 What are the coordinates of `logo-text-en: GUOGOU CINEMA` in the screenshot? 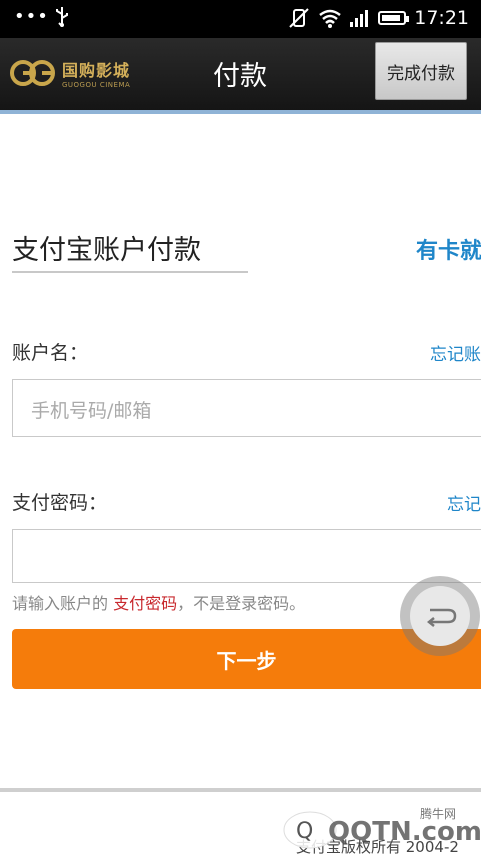 It's located at (96, 85).